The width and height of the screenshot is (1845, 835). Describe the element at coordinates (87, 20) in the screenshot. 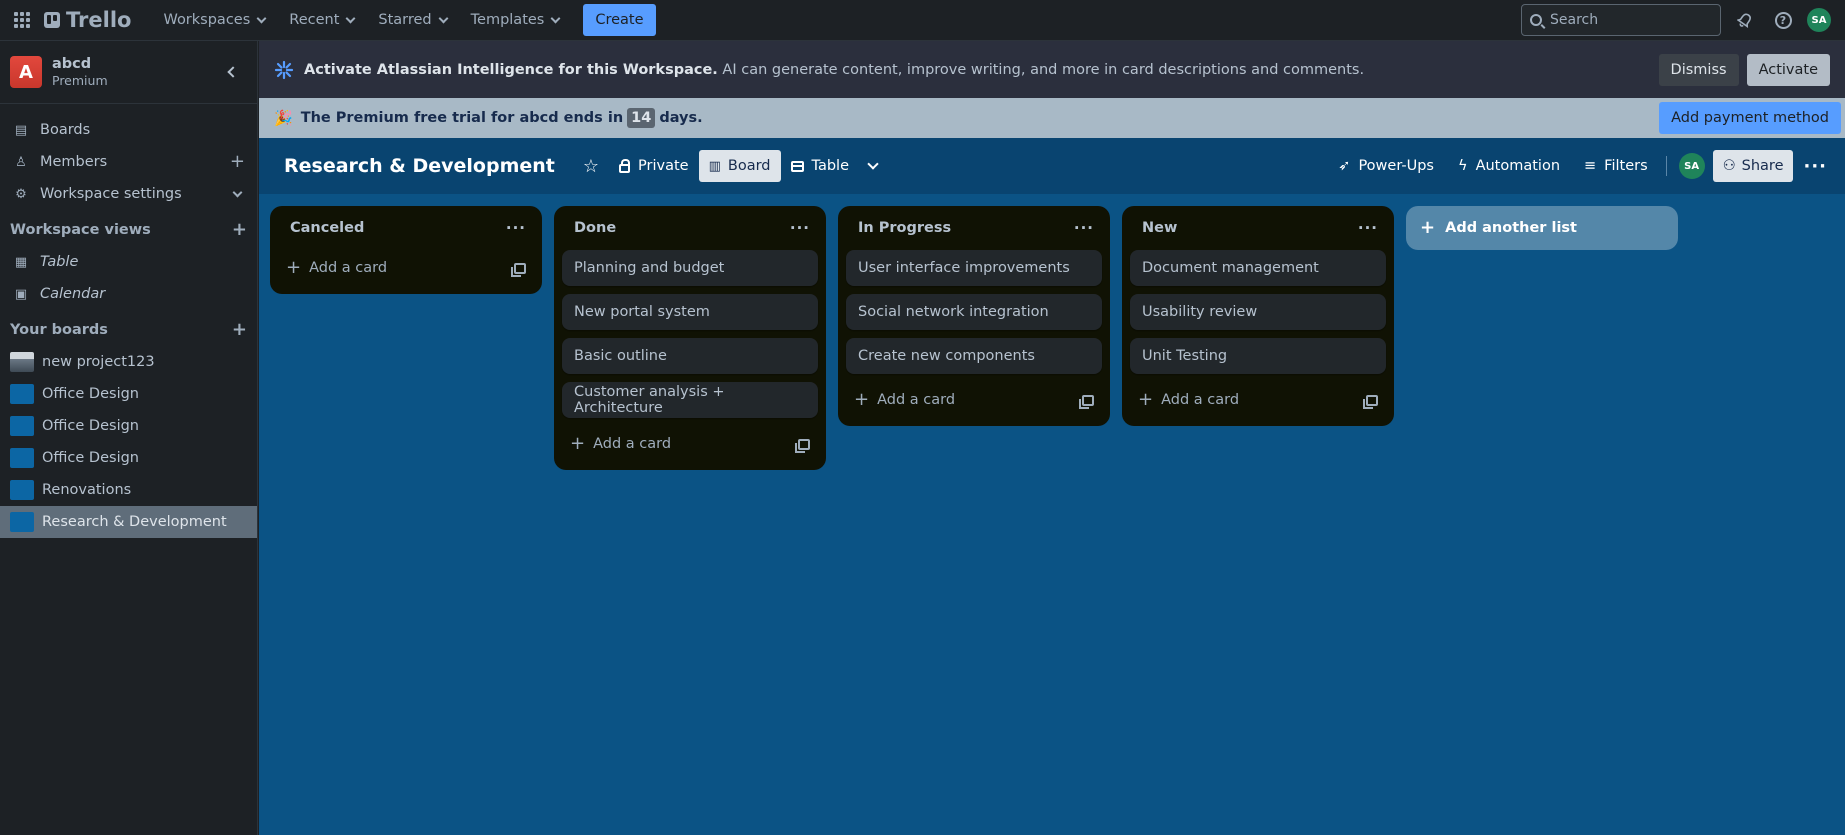

I see `trello-logo: Trello` at that location.